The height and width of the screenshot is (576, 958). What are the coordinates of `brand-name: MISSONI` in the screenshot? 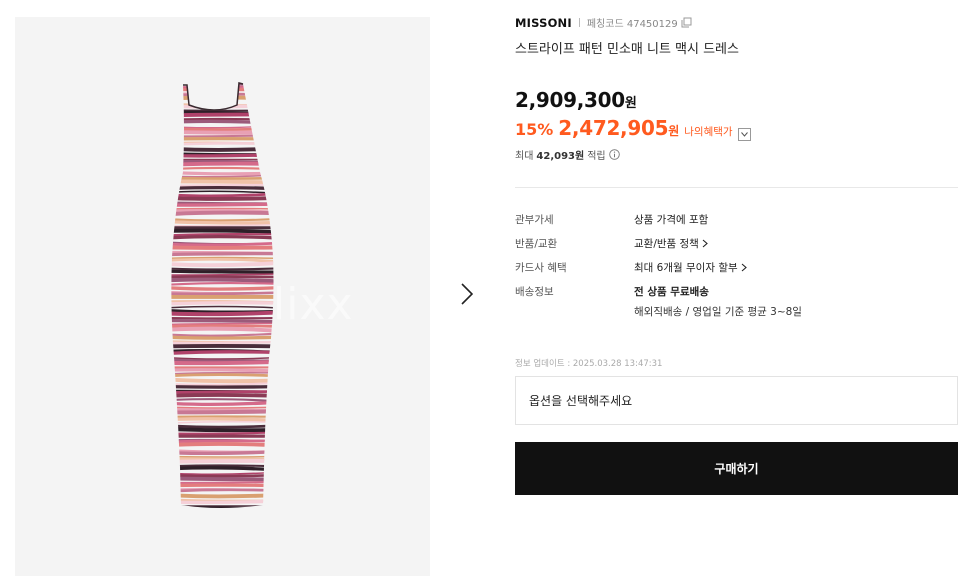 It's located at (543, 23).